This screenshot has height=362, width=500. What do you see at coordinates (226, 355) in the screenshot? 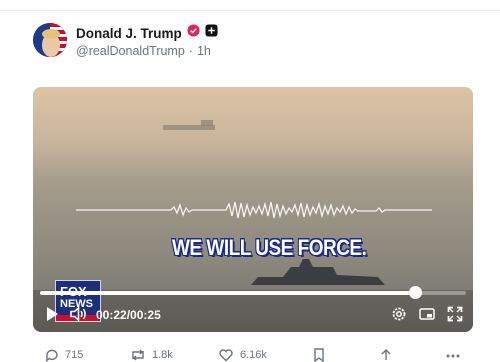
I see `heart-icon` at bounding box center [226, 355].